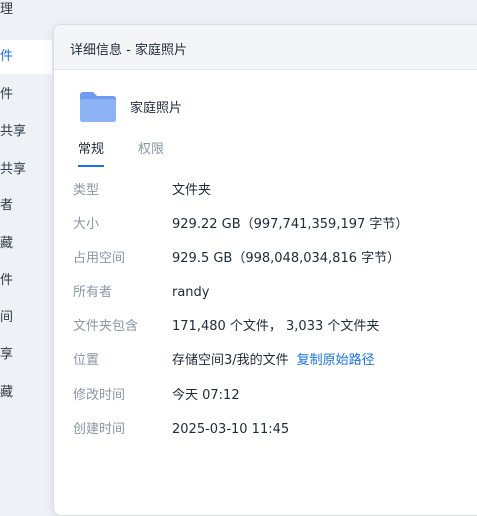 The height and width of the screenshot is (516, 477). Describe the element at coordinates (273, 293) in the screenshot. I see `property-row-owner: 所有者 randy` at that location.